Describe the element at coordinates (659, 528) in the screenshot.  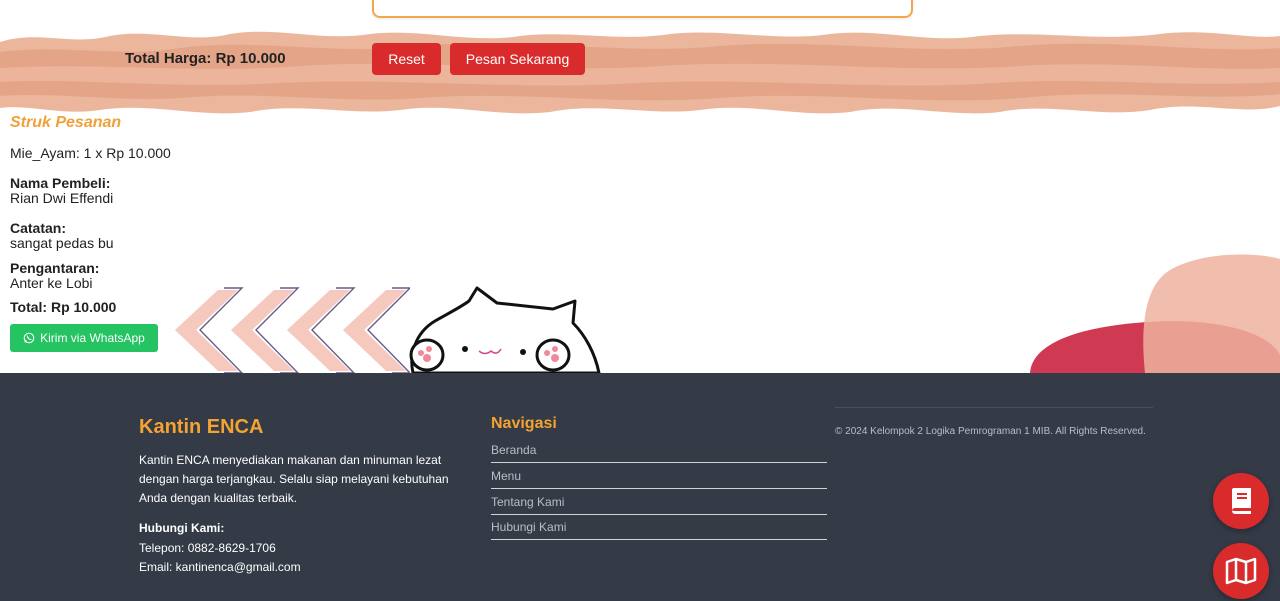
I see `footer-nav-hubungi-kami: Hubungi Kami` at that location.